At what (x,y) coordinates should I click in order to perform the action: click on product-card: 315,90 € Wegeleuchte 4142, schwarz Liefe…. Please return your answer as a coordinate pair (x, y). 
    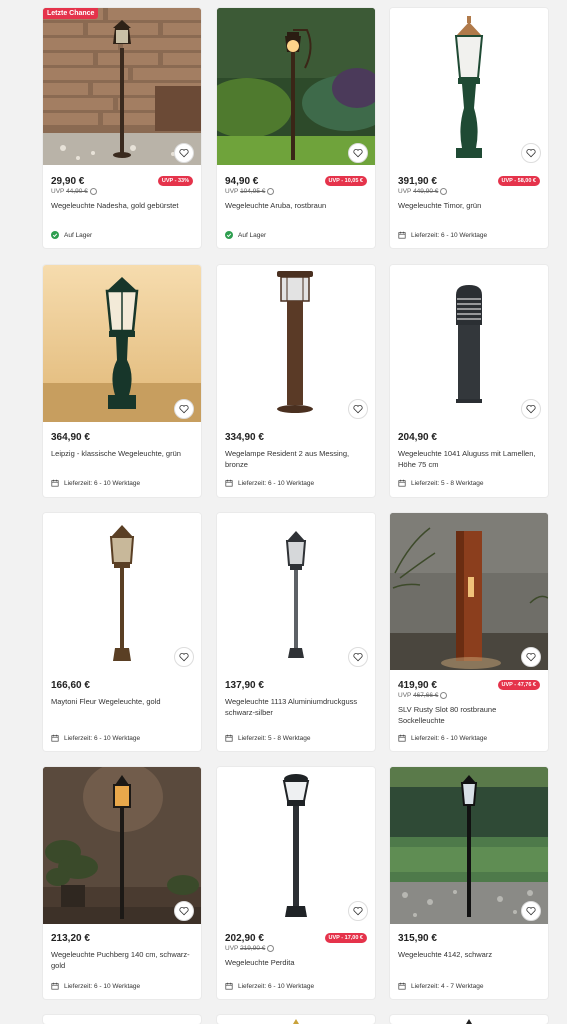
    Looking at the image, I should click on (469, 883).